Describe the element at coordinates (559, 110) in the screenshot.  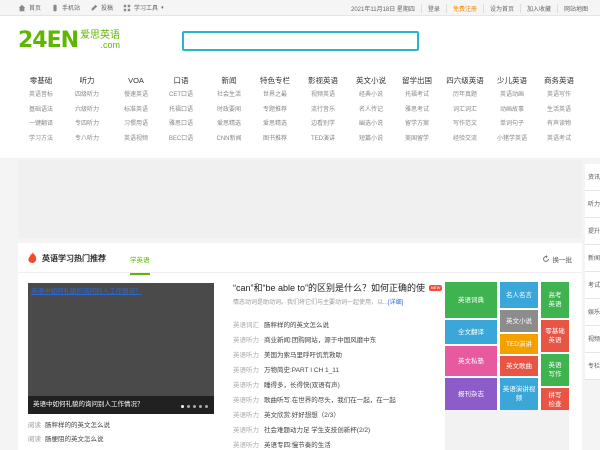
I see `nav-link: 生活英语` at that location.